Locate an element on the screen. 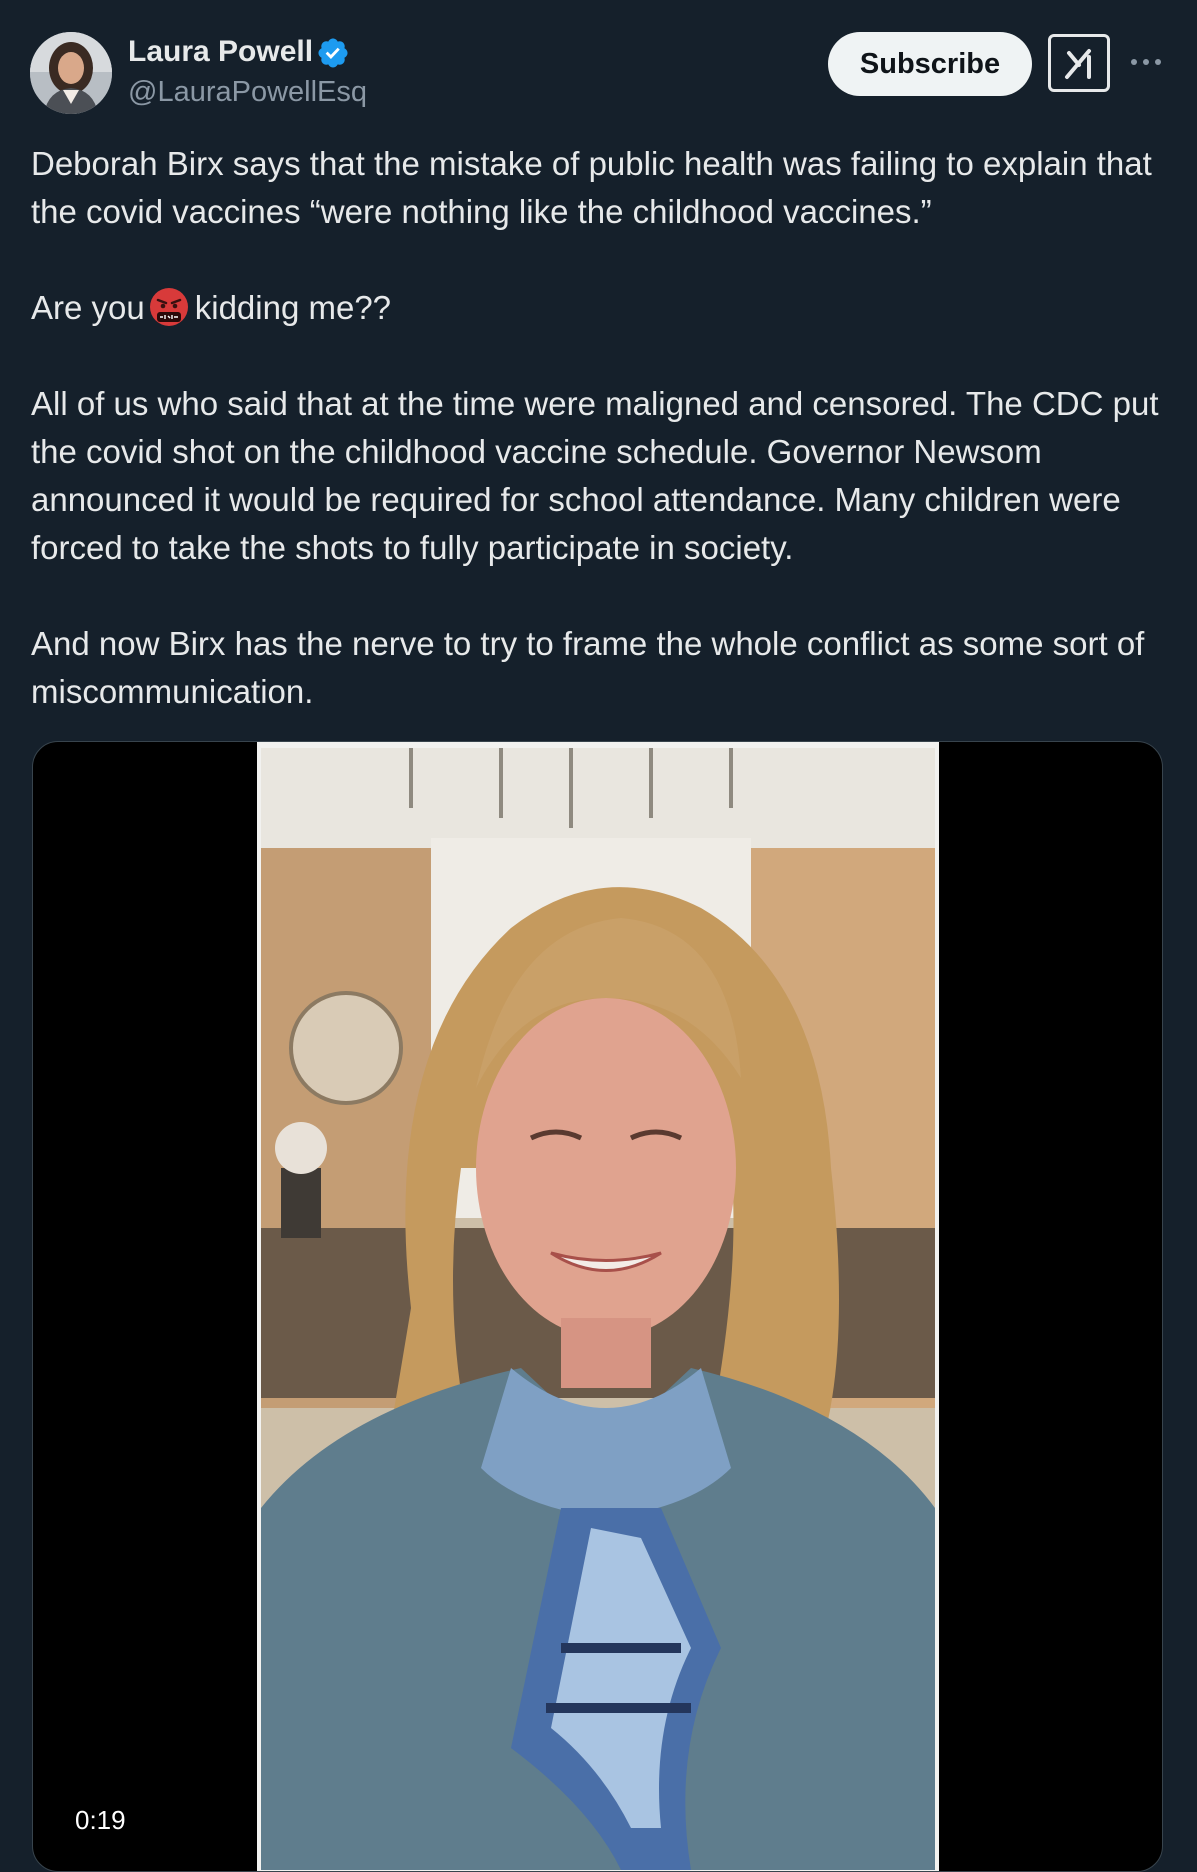  profile-photo is located at coordinates (71, 73).